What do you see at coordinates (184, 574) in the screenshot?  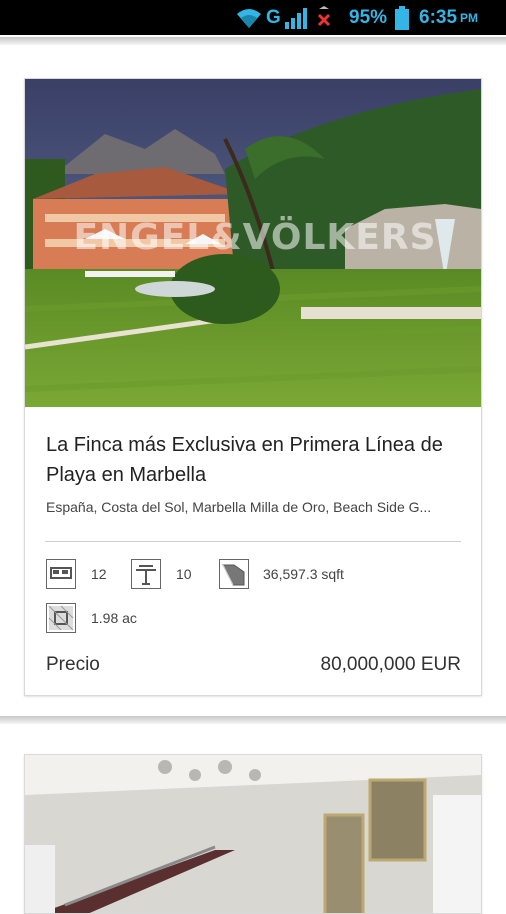 I see `bathrooms-count: 10` at bounding box center [184, 574].